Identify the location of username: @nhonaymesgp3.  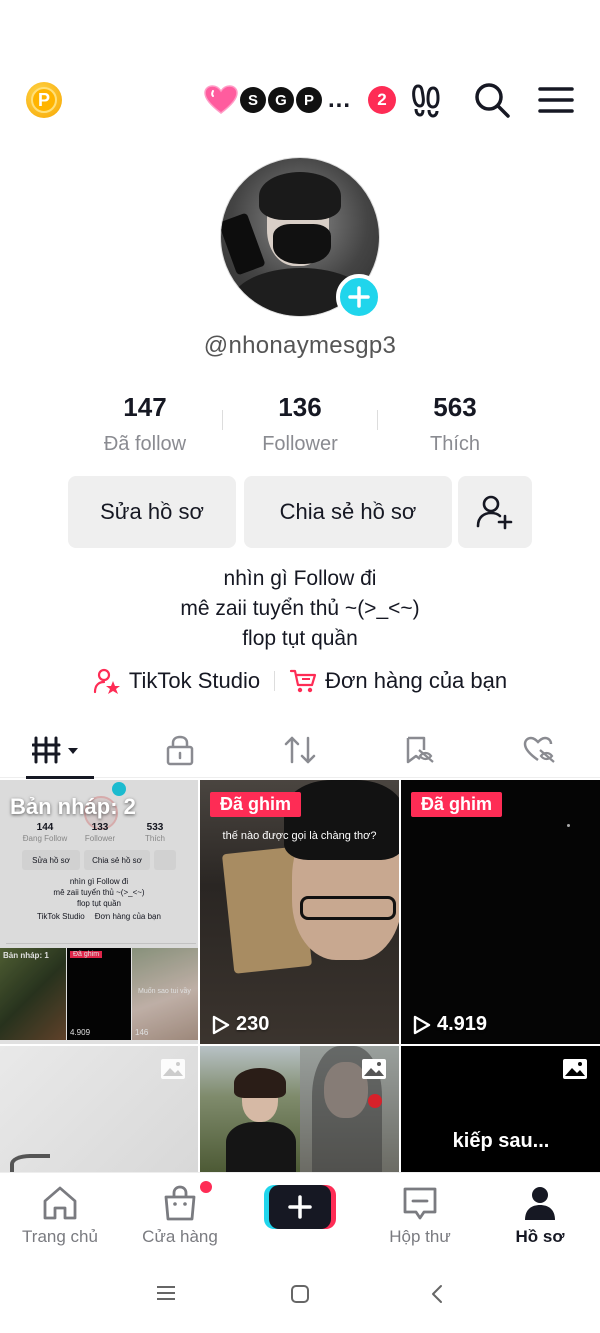
(300, 345).